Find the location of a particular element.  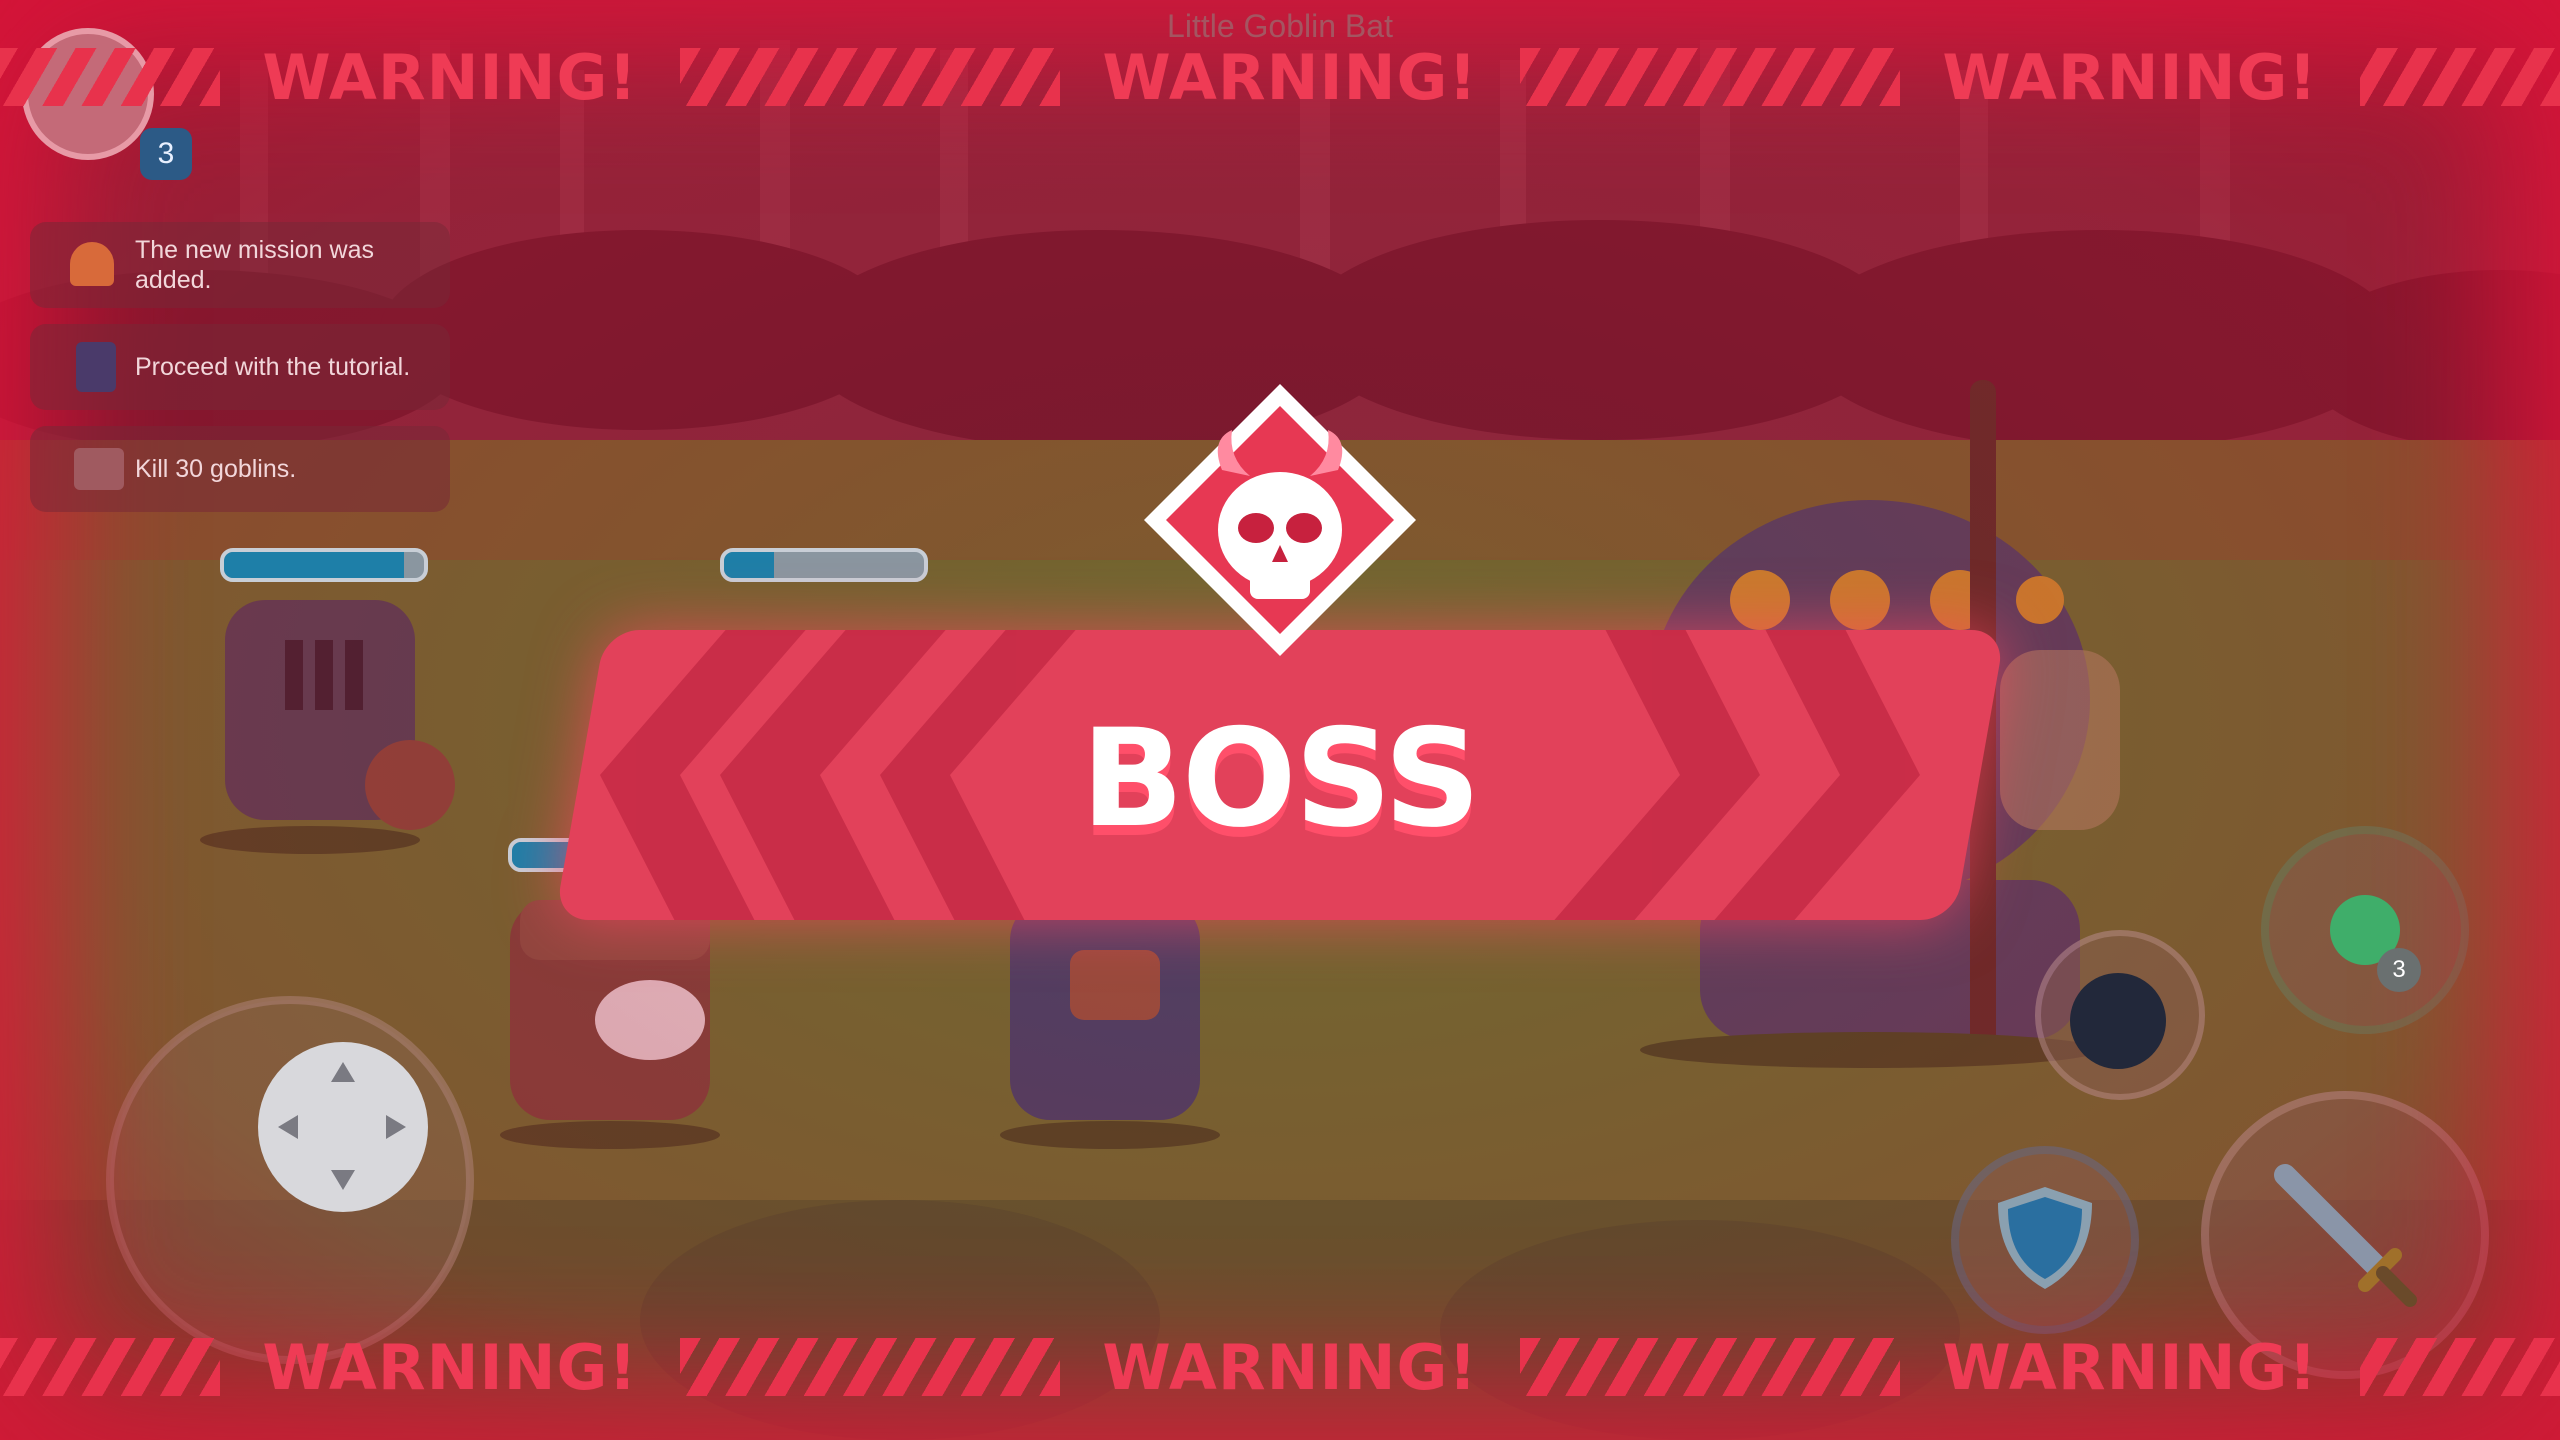

shield-button is located at coordinates (2045, 1240).